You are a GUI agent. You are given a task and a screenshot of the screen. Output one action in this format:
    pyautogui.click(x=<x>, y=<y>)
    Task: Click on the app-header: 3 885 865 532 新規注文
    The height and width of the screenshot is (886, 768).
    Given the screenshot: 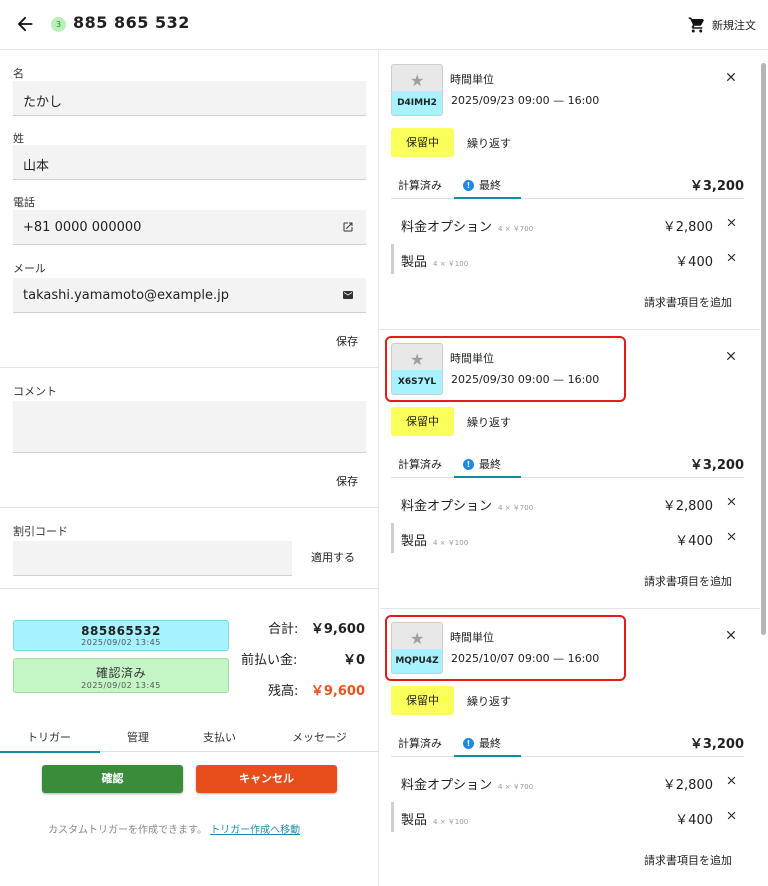 What is the action you would take?
    pyautogui.click(x=384, y=25)
    